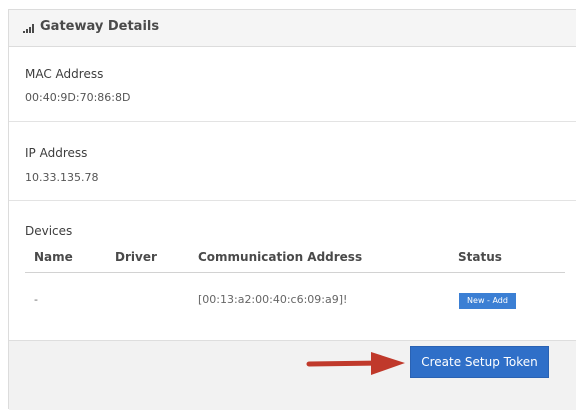 Image resolution: width=576 pixels, height=410 pixels. I want to click on column-header-communication-address: Communication Address, so click(280, 257).